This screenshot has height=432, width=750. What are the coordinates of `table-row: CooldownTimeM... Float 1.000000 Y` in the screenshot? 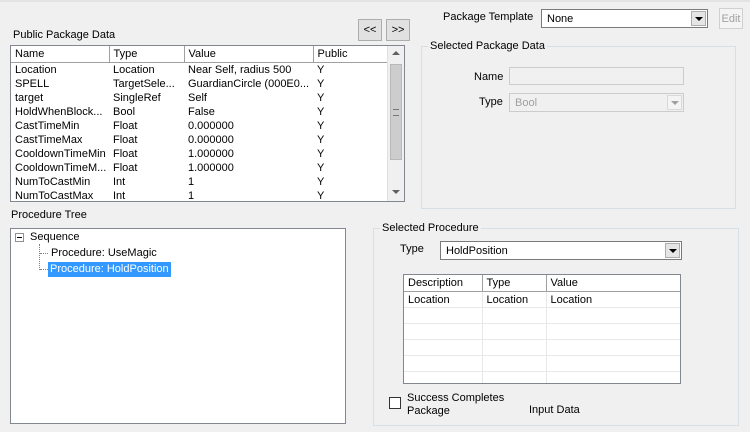 It's located at (200, 168).